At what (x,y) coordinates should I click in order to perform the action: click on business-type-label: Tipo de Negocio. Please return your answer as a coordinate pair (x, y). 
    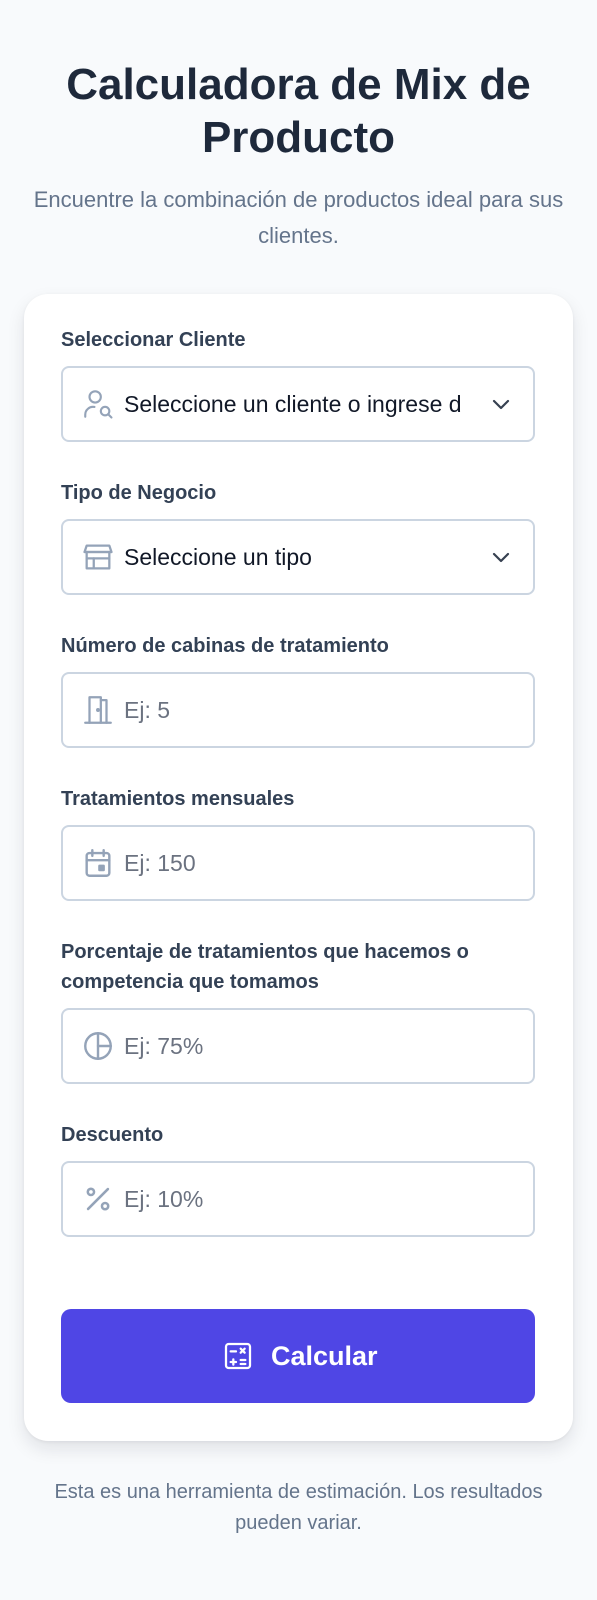
    Looking at the image, I should click on (139, 493).